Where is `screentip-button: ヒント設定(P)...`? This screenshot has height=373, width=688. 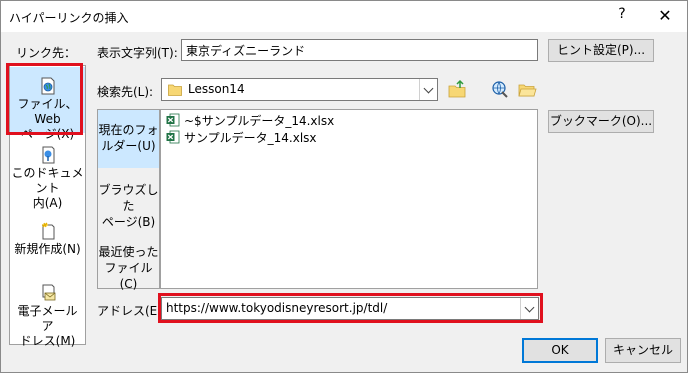
screentip-button: ヒント設定(P)... is located at coordinates (601, 50).